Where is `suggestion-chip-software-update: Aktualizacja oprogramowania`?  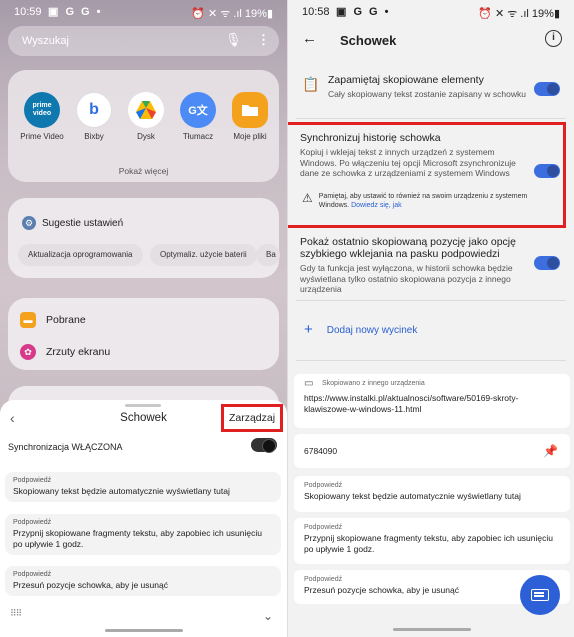
suggestion-chip-software-update: Aktualizacja oprogramowania is located at coordinates (80, 255).